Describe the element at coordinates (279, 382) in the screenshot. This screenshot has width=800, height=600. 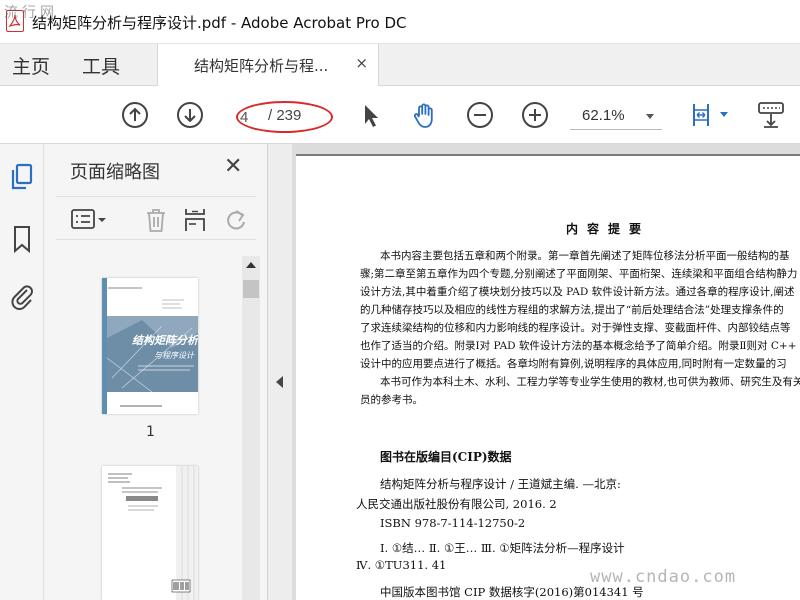
I see `collapse-panel-icon` at that location.